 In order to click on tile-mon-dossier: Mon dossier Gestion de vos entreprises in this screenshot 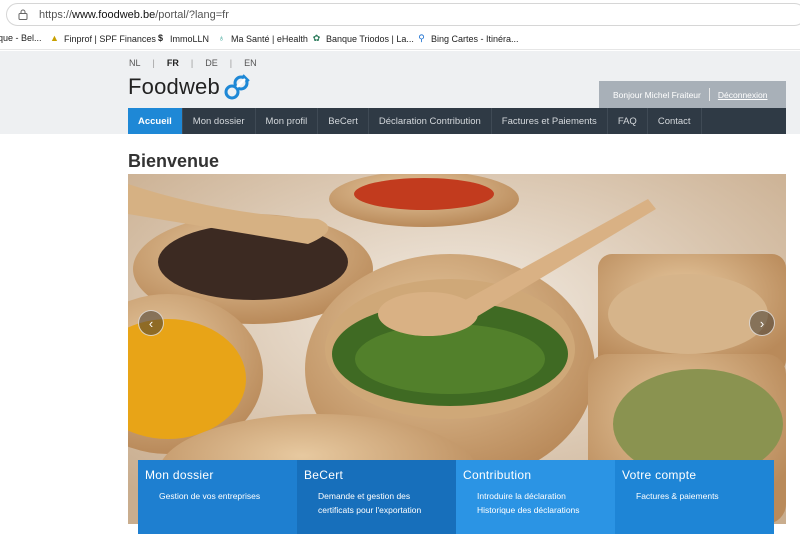, I will do `click(217, 497)`.